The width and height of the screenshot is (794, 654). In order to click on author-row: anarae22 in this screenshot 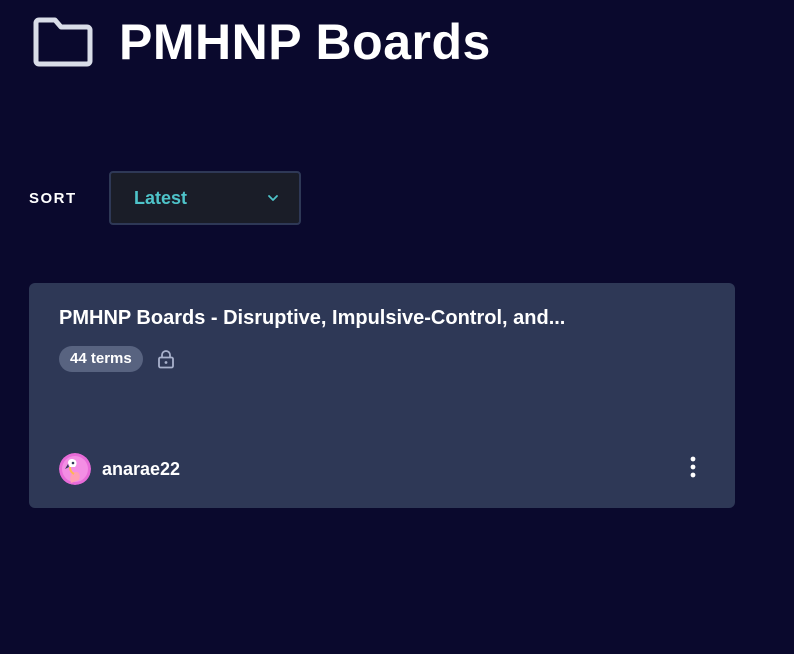, I will do `click(119, 469)`.